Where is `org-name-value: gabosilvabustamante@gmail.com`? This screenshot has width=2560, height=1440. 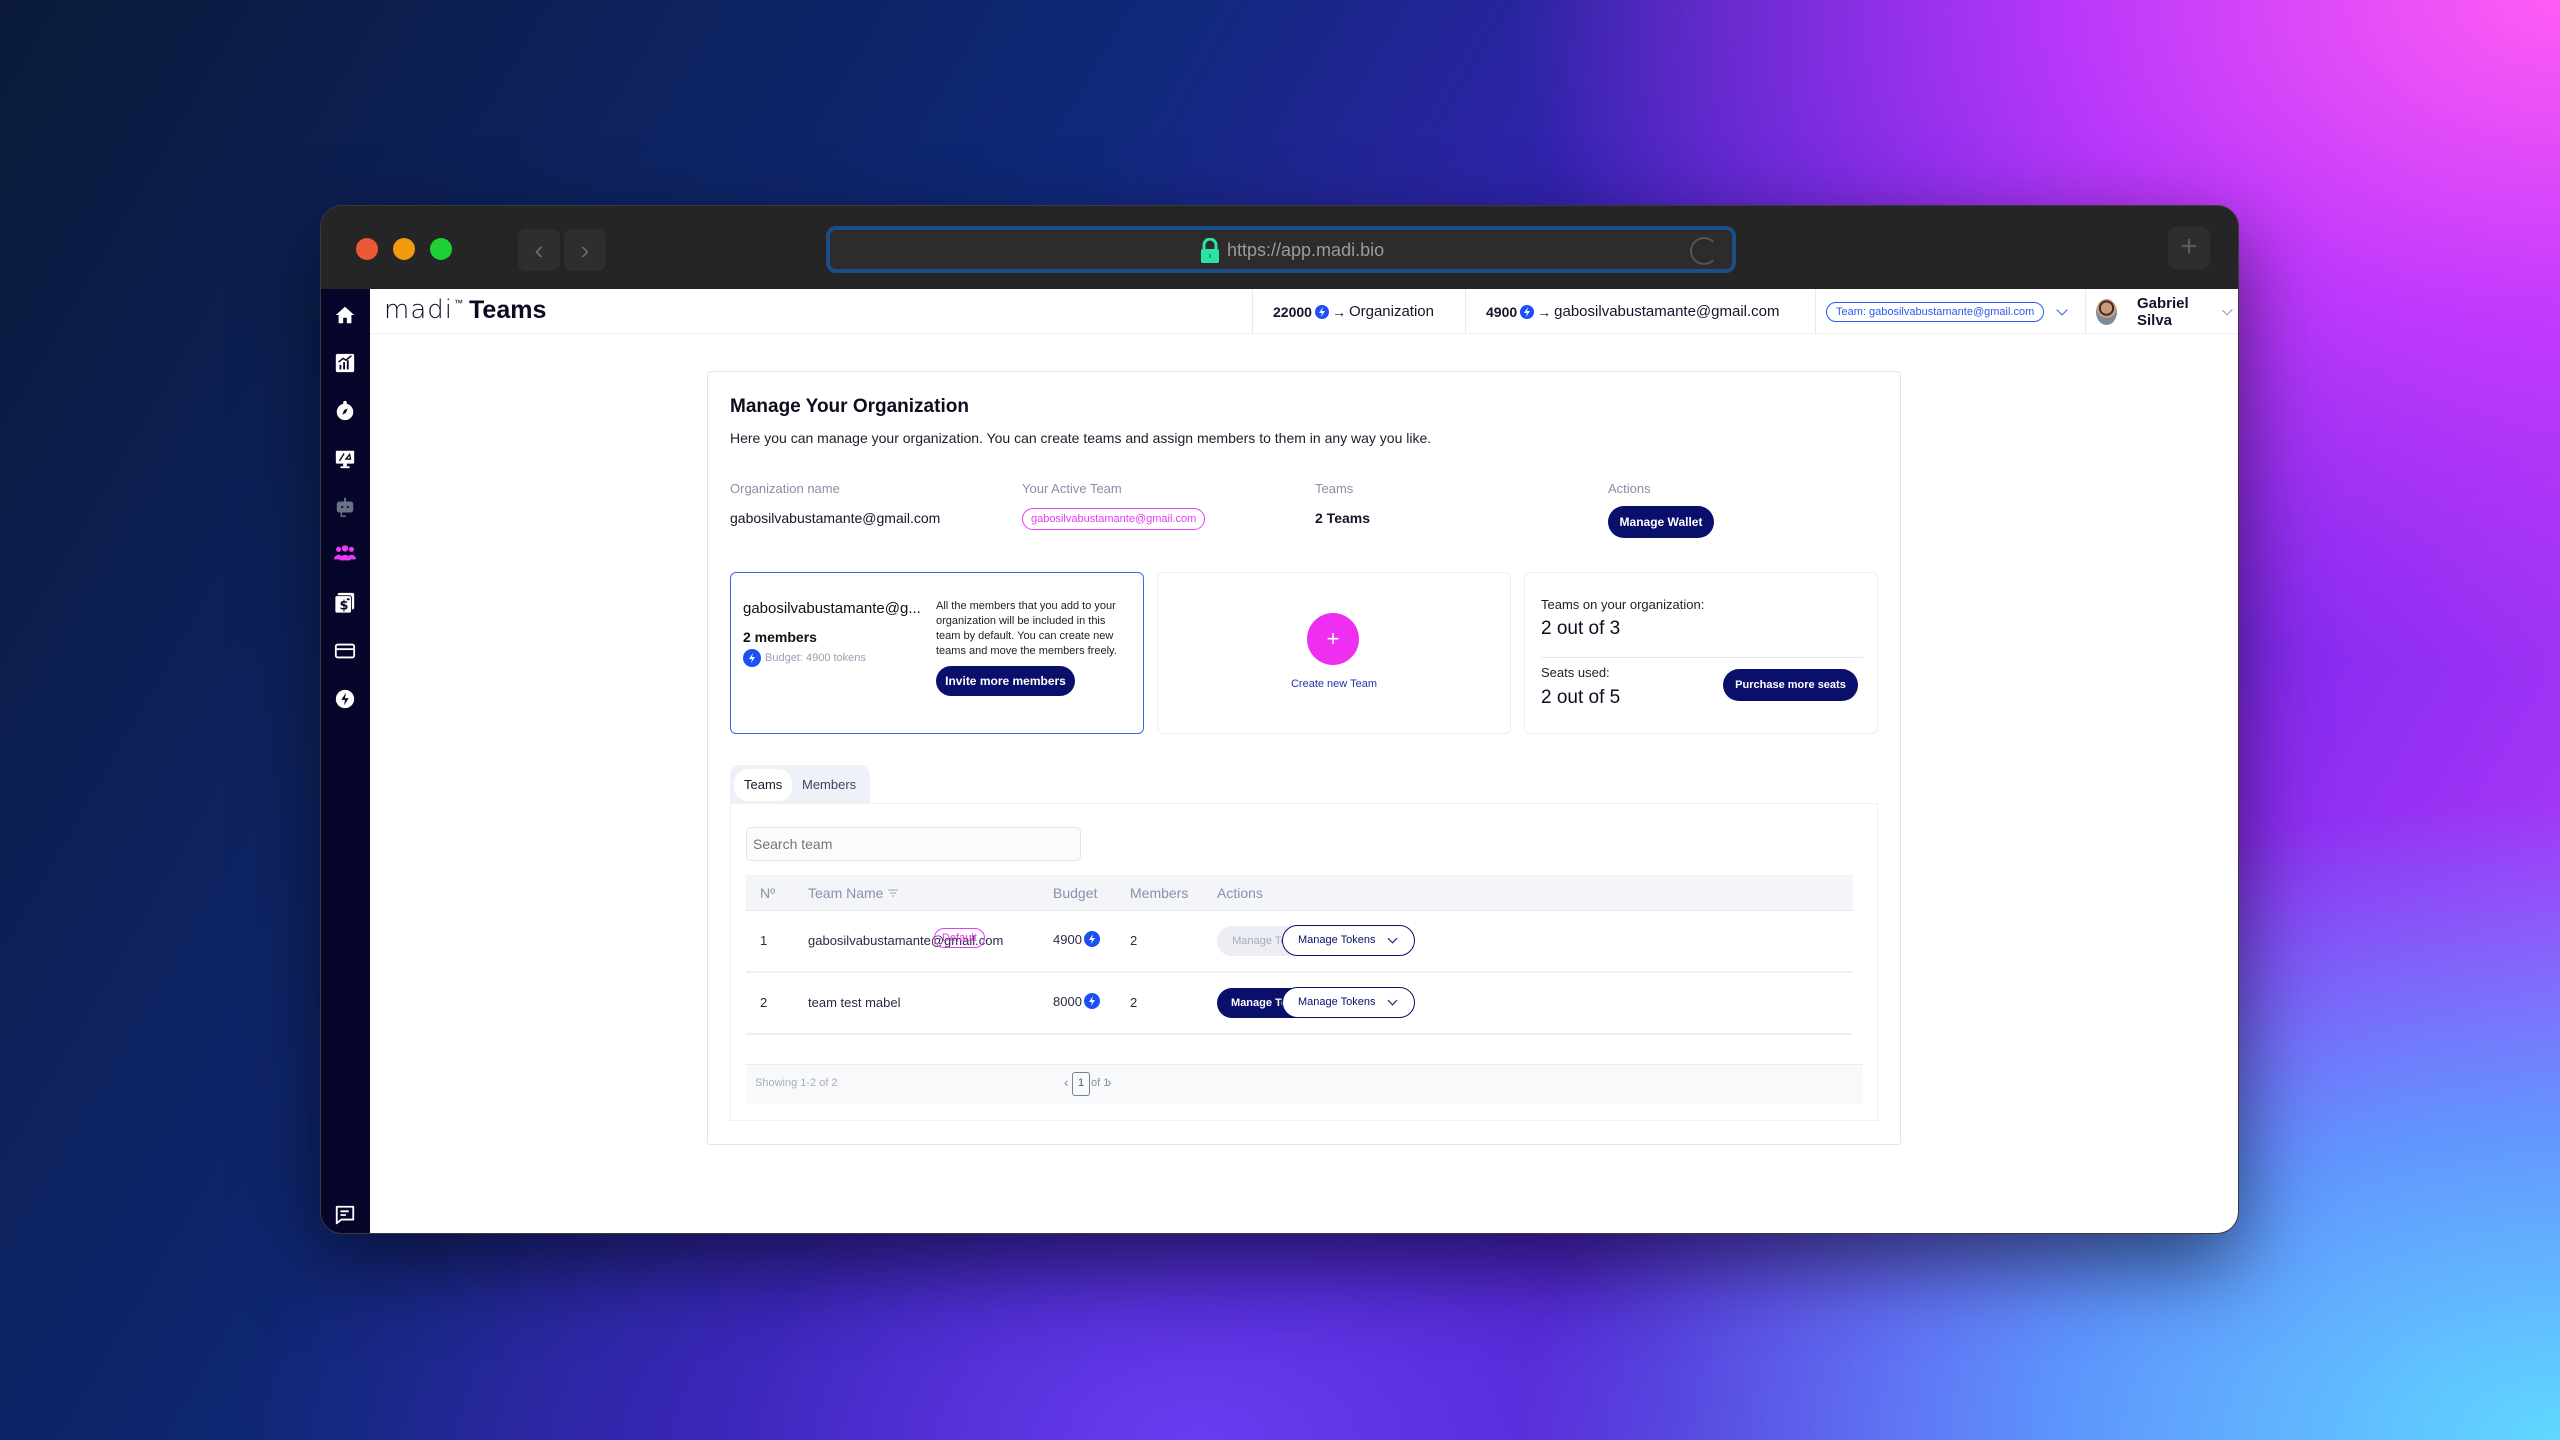 org-name-value: gabosilvabustamante@gmail.com is located at coordinates (835, 518).